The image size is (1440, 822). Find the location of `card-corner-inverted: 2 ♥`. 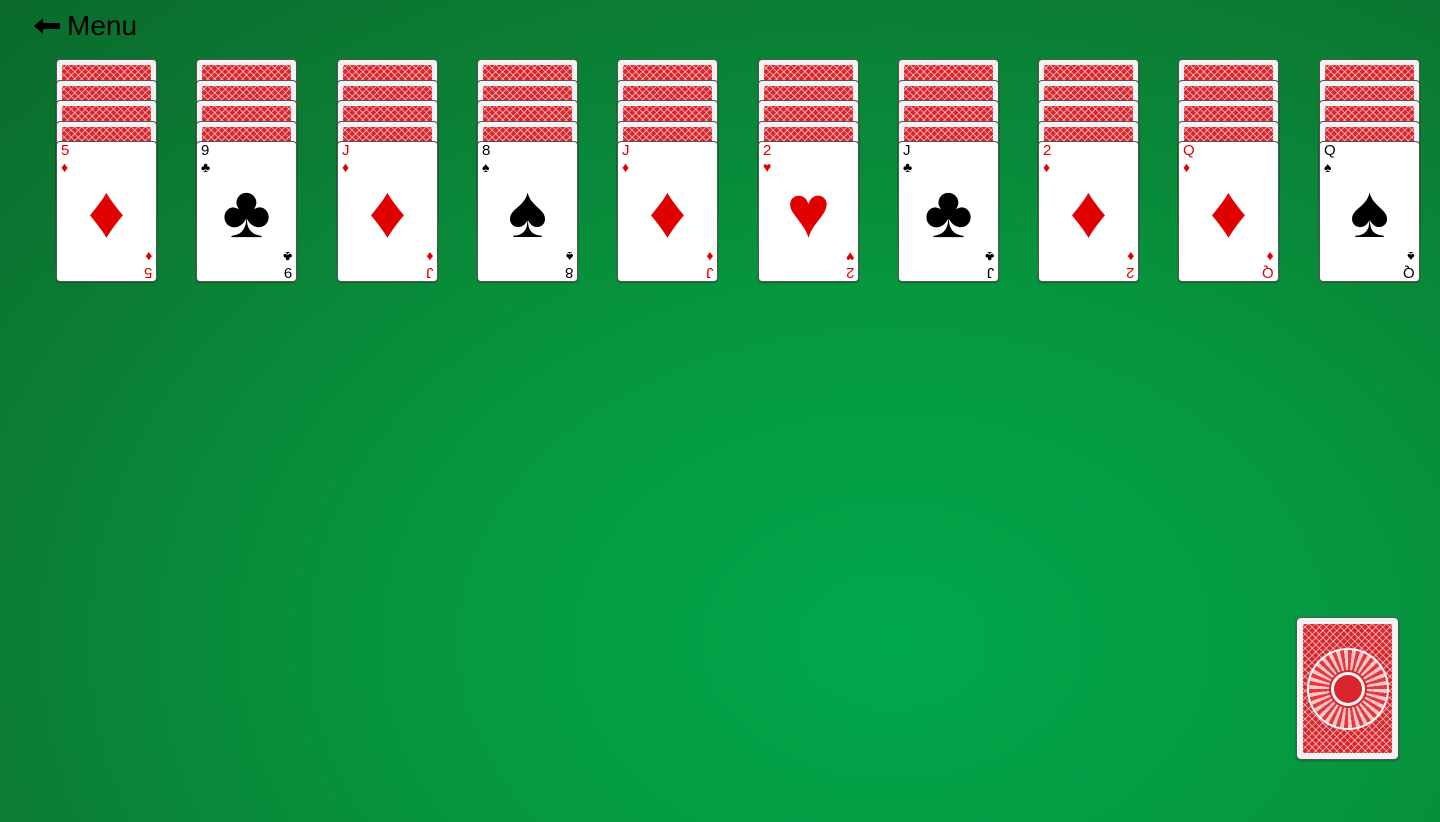

card-corner-inverted: 2 ♥ is located at coordinates (849, 265).